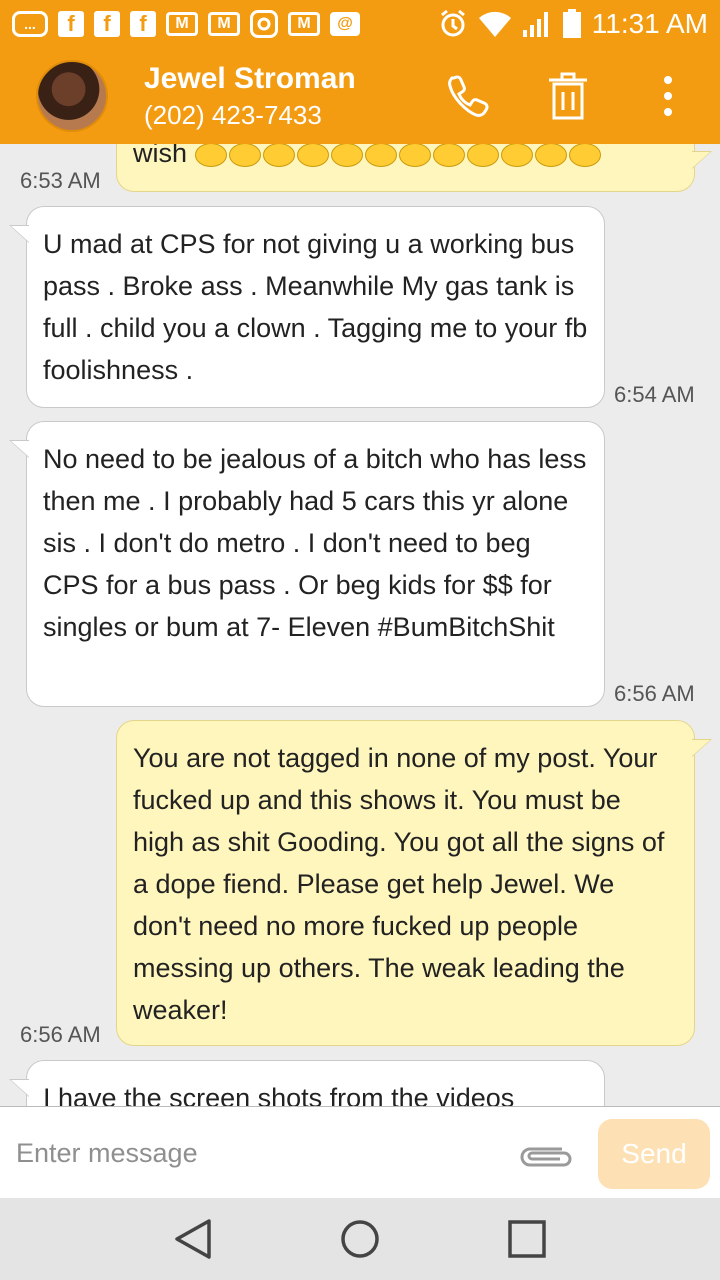  I want to click on status-bar: ... f f f M M M @ 11:31 AM, so click(360, 24).